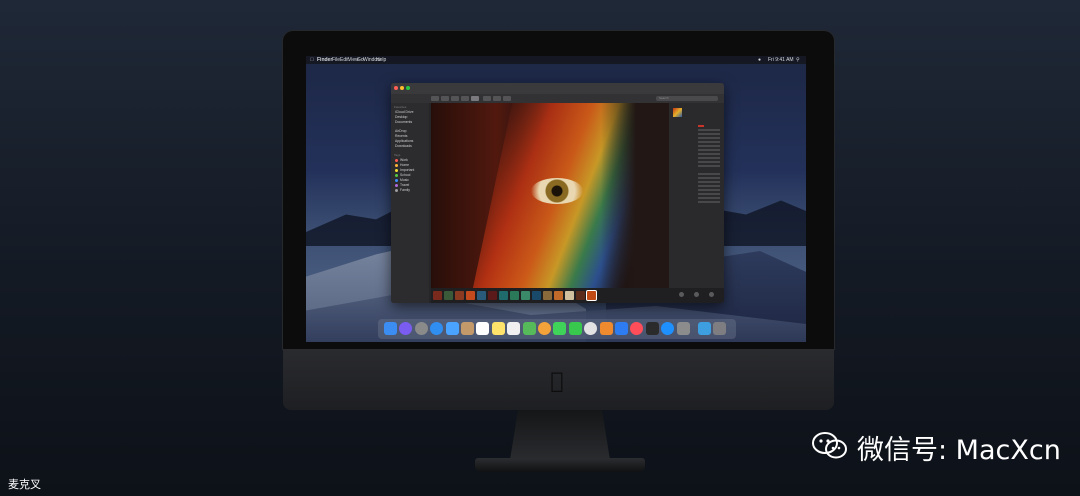  What do you see at coordinates (677, 112) in the screenshot?
I see `file-thumbnail` at bounding box center [677, 112].